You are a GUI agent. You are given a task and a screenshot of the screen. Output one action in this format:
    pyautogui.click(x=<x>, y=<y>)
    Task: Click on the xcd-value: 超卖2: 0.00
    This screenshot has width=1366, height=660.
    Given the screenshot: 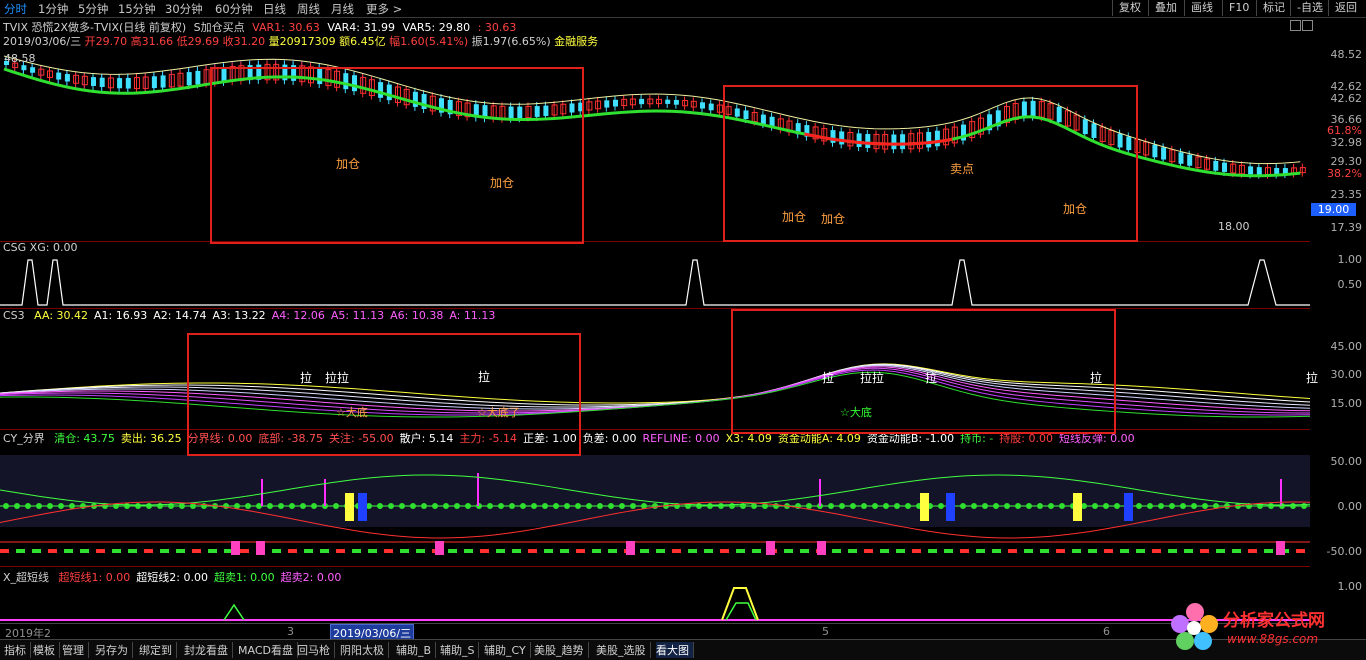 What is the action you would take?
    pyautogui.click(x=311, y=577)
    